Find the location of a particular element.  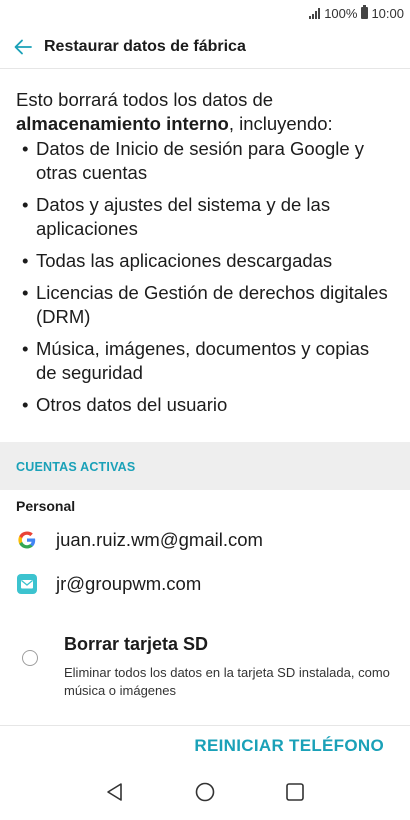

nav-home-button is located at coordinates (205, 792).